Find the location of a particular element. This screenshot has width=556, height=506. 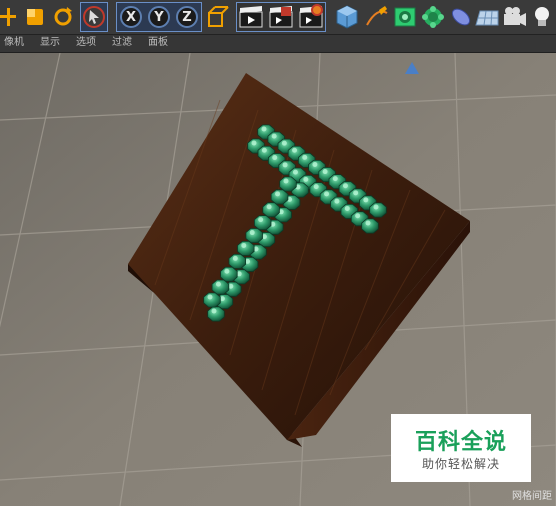

scale-tool-button is located at coordinates (35, 17).